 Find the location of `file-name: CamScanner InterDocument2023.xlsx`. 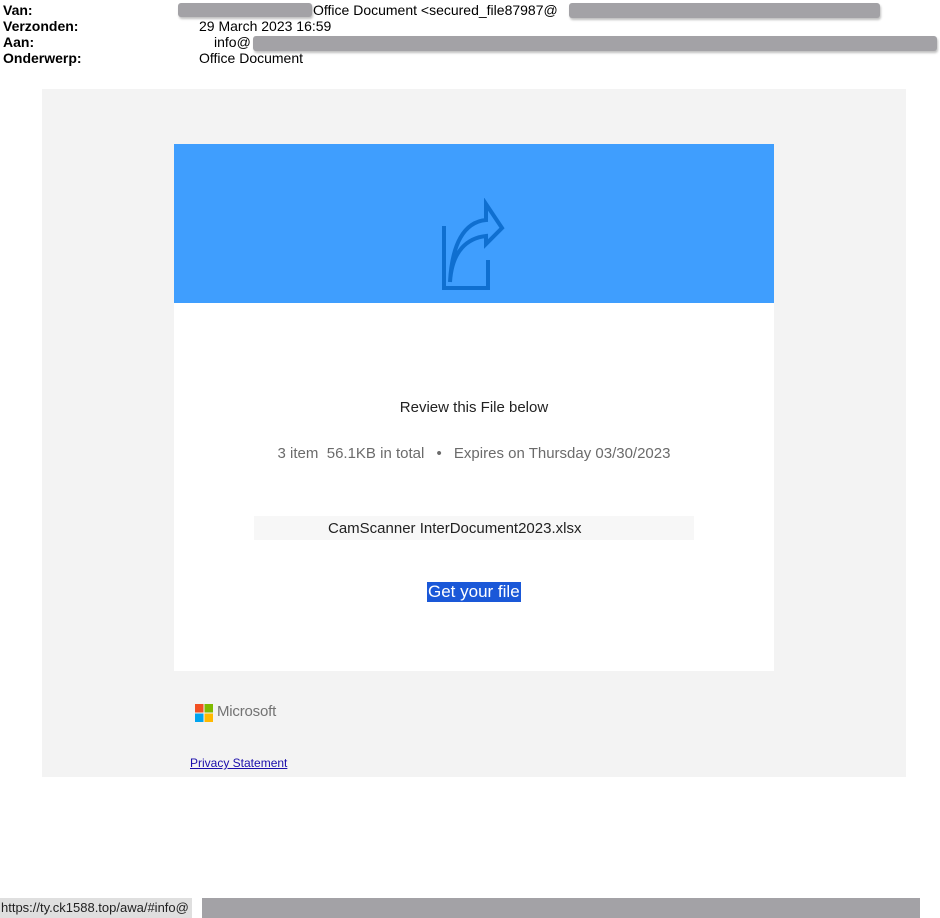

file-name: CamScanner InterDocument2023.xlsx is located at coordinates (455, 528).